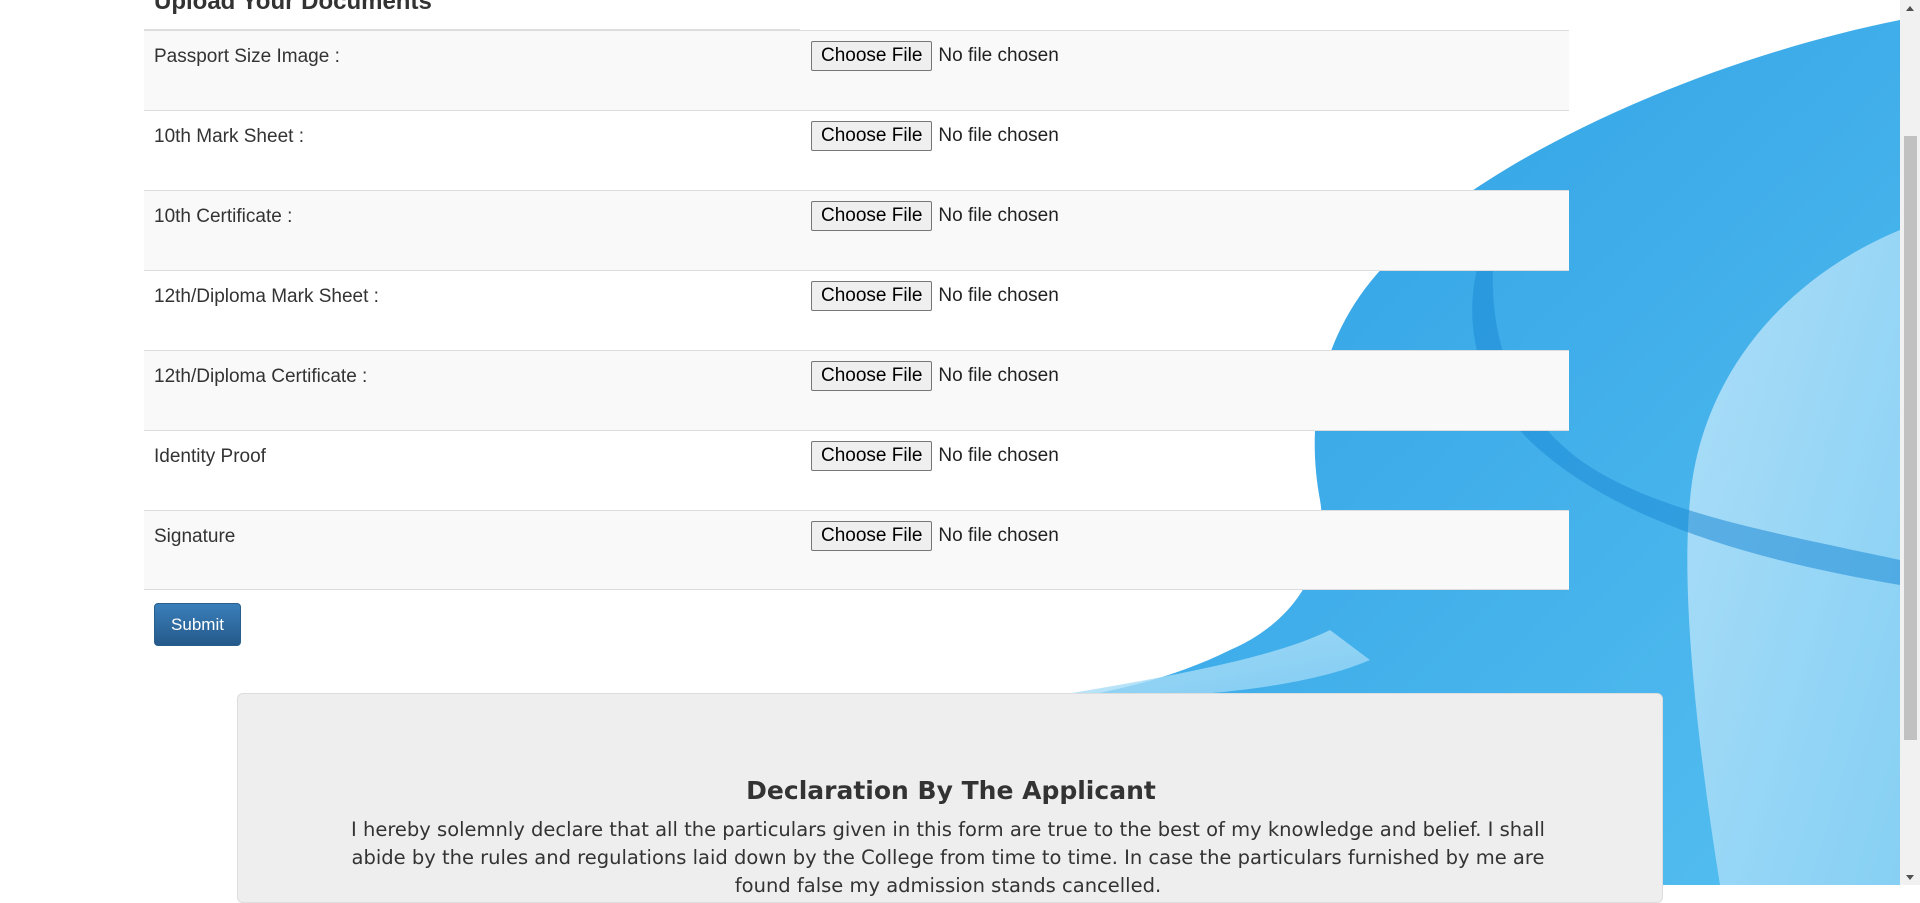 This screenshot has height=903, width=1920. I want to click on upload-row-signature: Signature Choose File No file chosen, so click(856, 550).